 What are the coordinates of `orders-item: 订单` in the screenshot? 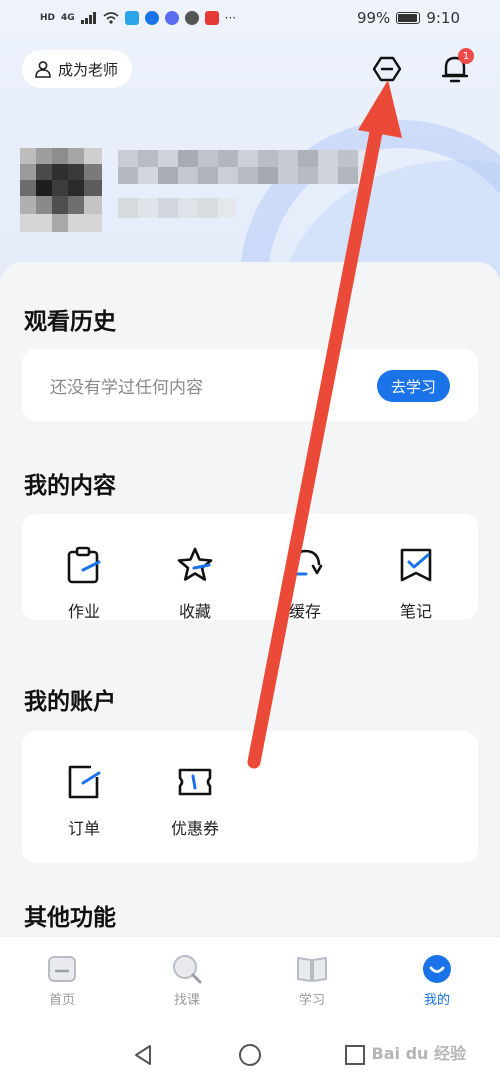 It's located at (84, 801).